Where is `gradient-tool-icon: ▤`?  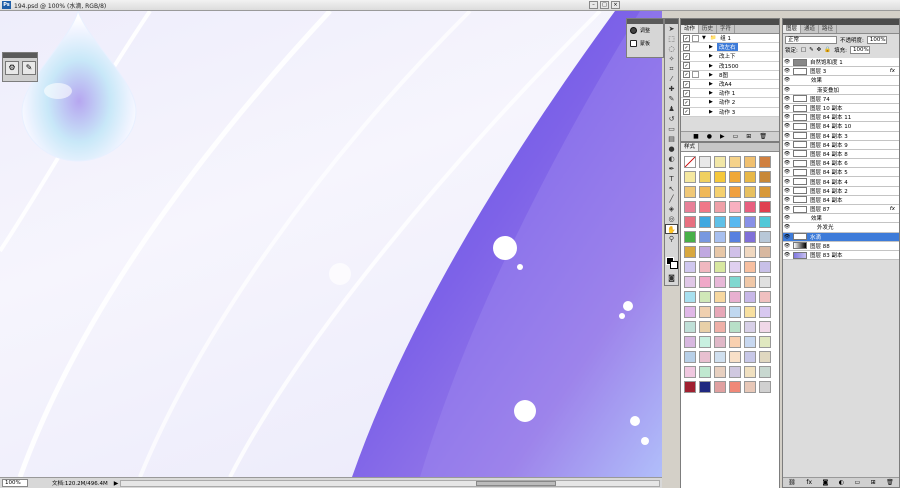 gradient-tool-icon: ▤ is located at coordinates (671, 139).